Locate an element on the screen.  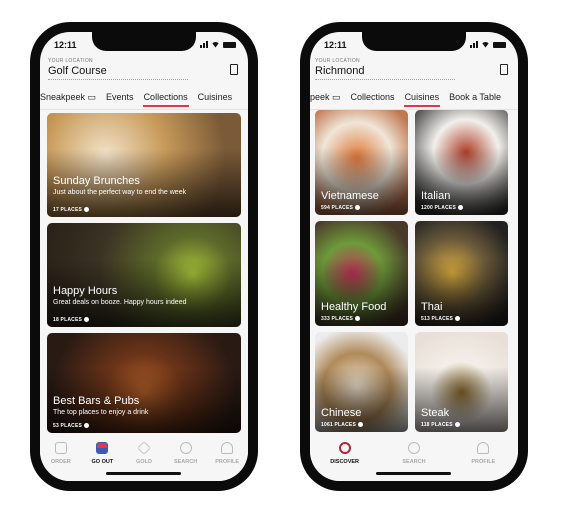
card-places: 1200 PLACES is located at coordinates (442, 208).